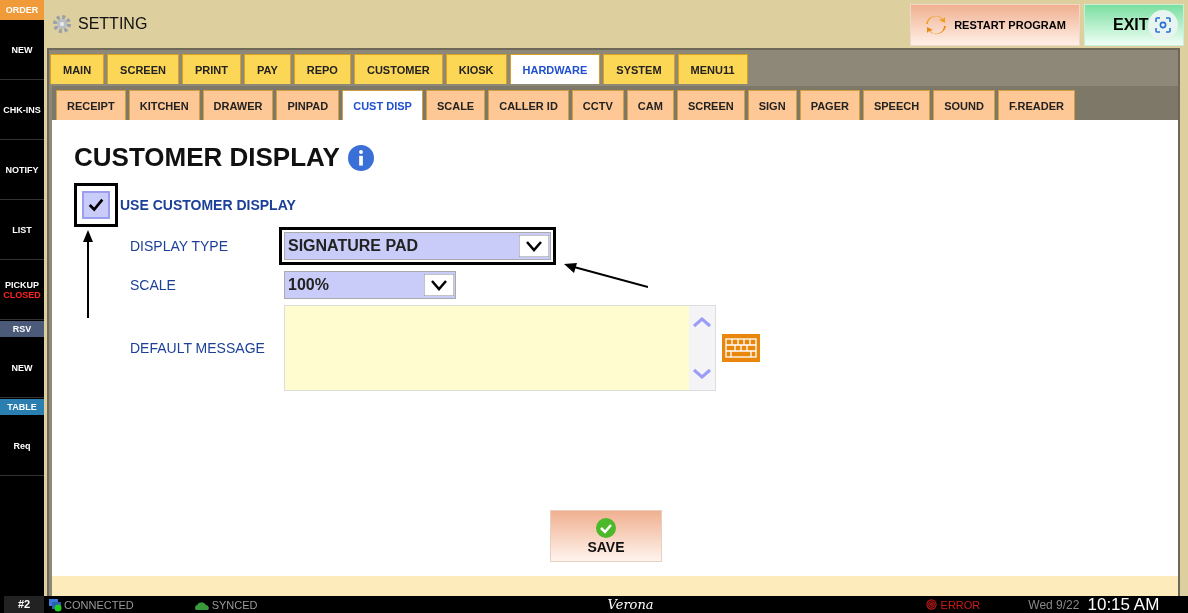 This screenshot has width=1188, height=613. Describe the element at coordinates (267, 69) in the screenshot. I see `tab: PAY` at that location.